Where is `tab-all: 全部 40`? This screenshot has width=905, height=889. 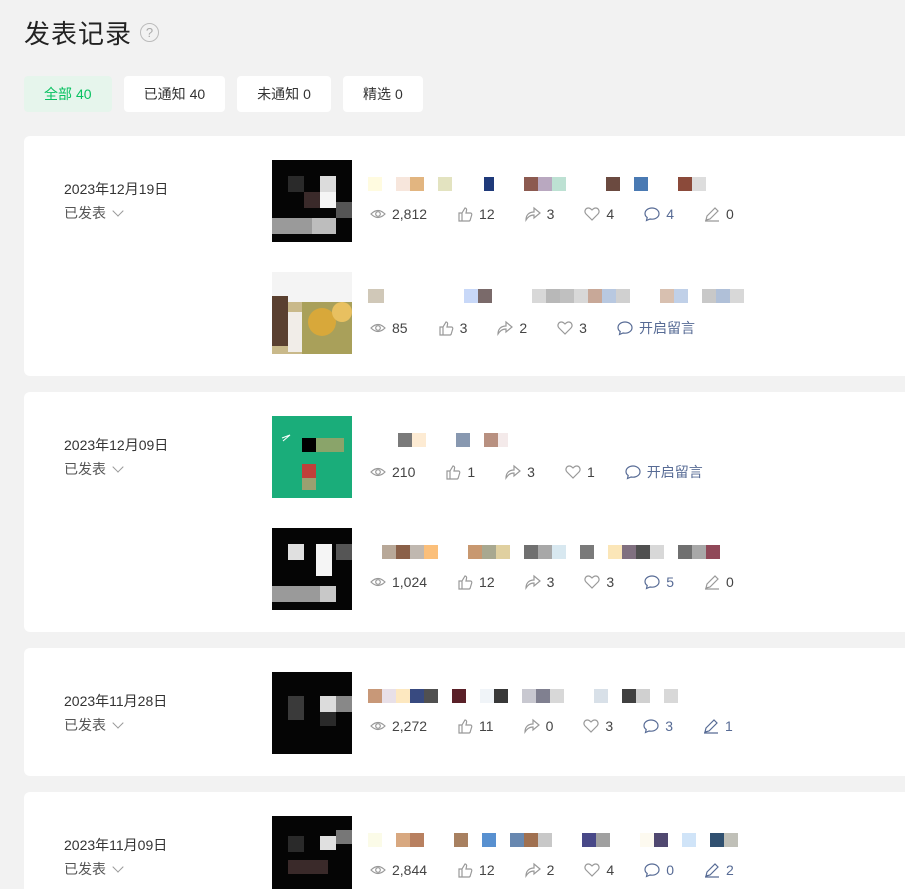
tab-all: 全部 40 is located at coordinates (68, 94).